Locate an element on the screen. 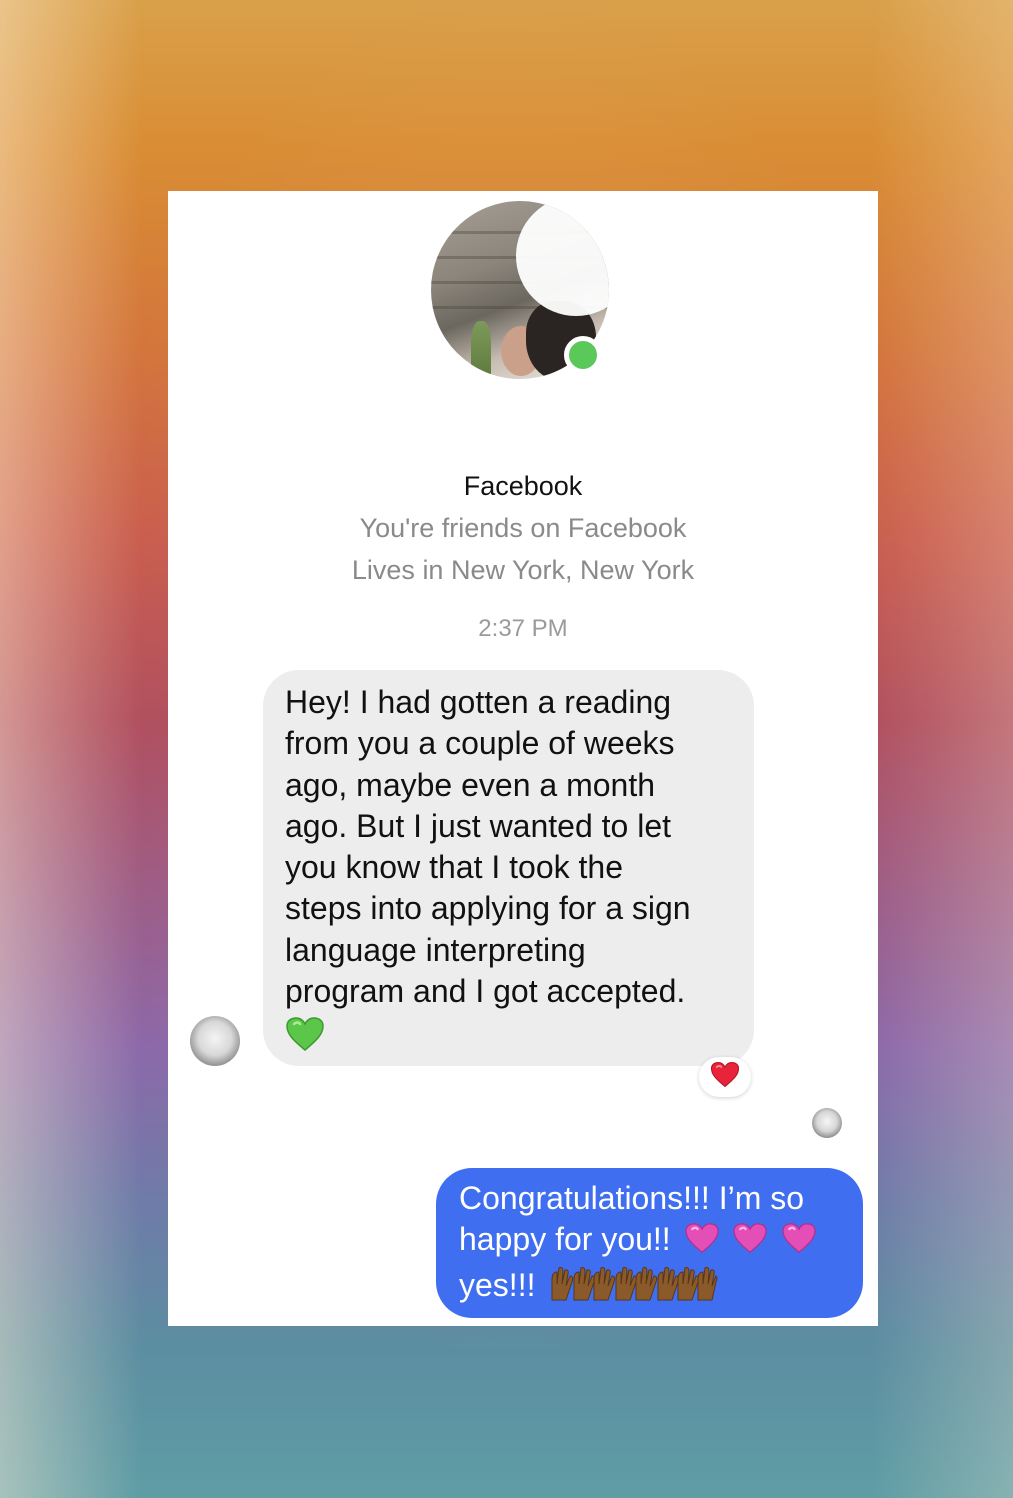  outgoing-message-line2: happy for you!! is located at coordinates (650, 1241).